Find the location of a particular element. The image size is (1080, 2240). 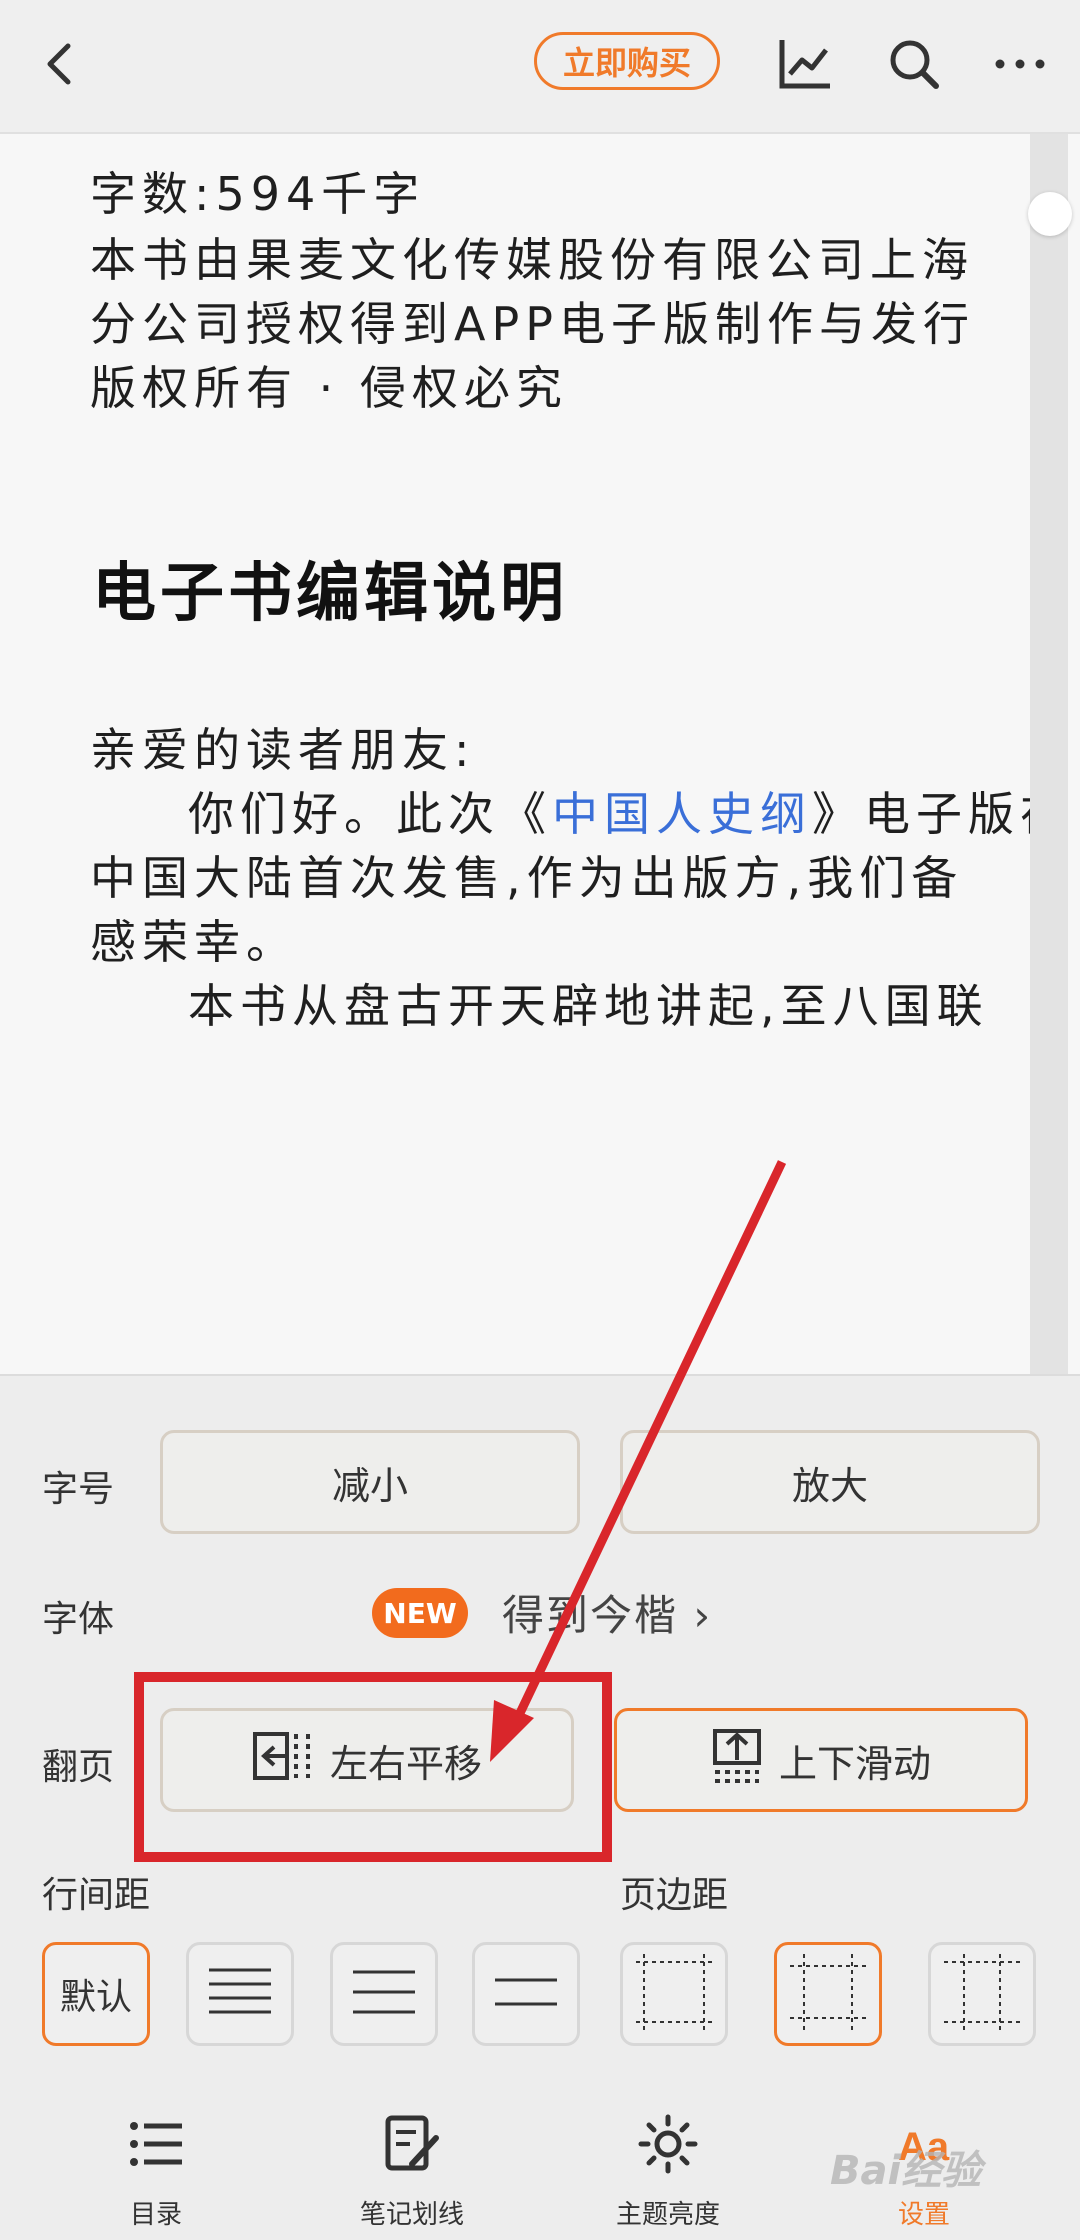

watermark: Bai经验 is located at coordinates (906, 2171).